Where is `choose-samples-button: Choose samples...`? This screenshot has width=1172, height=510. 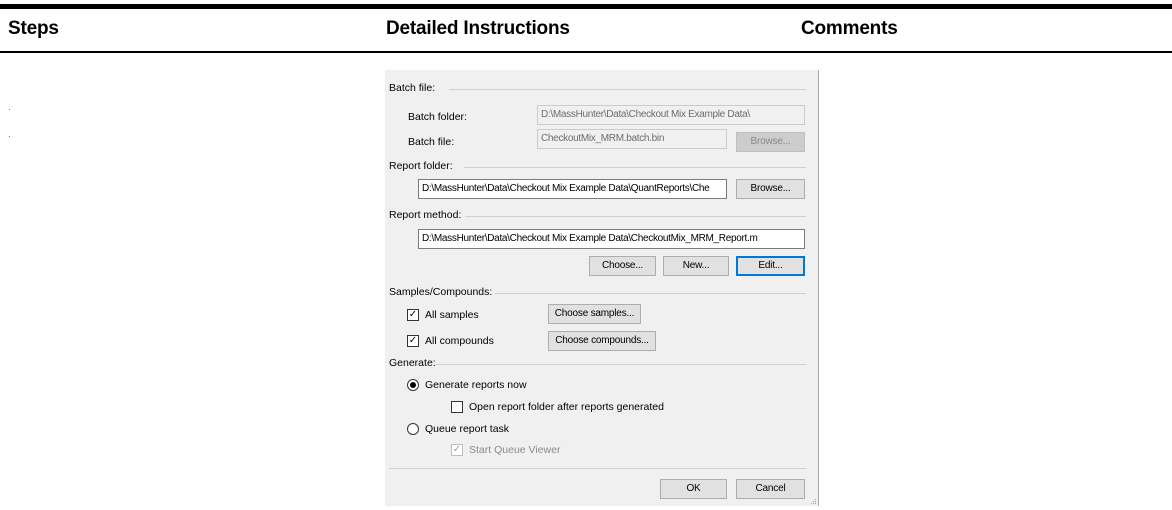
choose-samples-button: Choose samples... is located at coordinates (594, 314).